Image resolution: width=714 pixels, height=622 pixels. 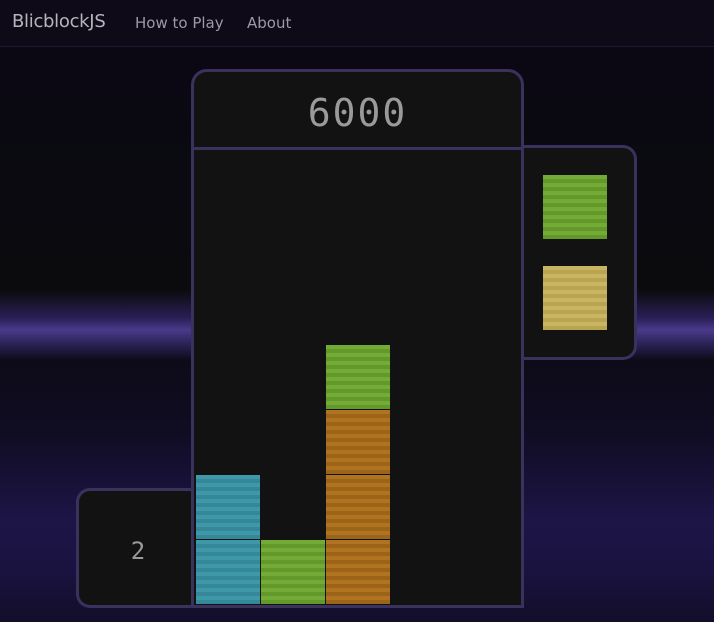 I want to click on nav-how-to-play: How to Play, so click(x=179, y=23).